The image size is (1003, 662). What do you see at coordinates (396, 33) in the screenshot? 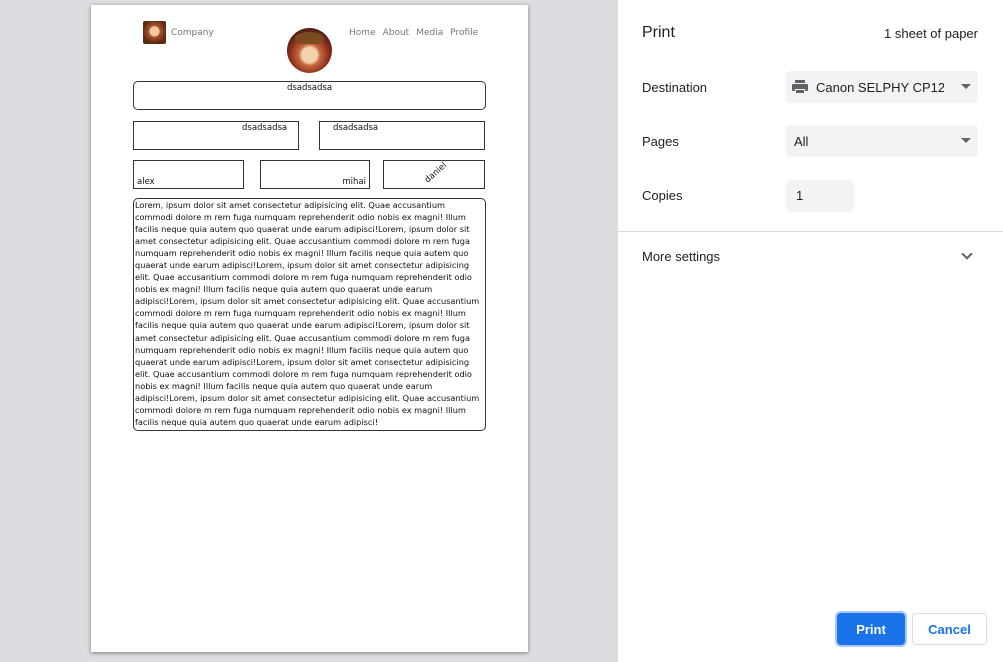
I see `nav-item-about: About` at bounding box center [396, 33].